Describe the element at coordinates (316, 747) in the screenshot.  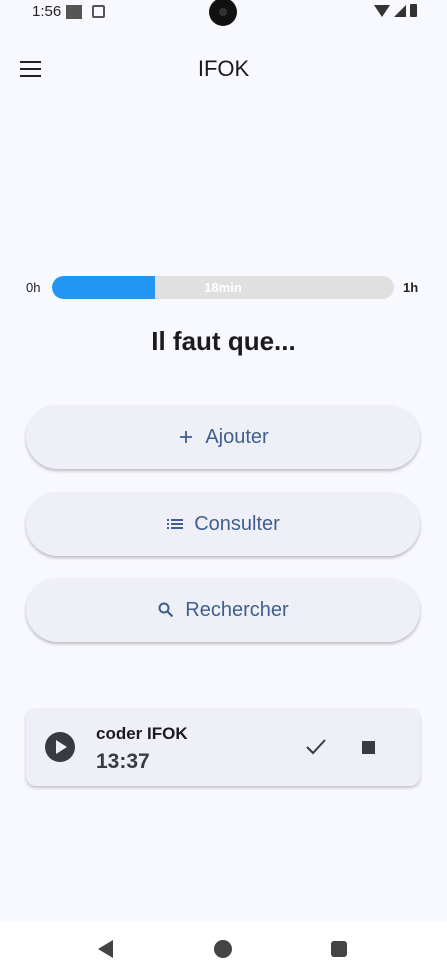
I see `check-icon` at that location.